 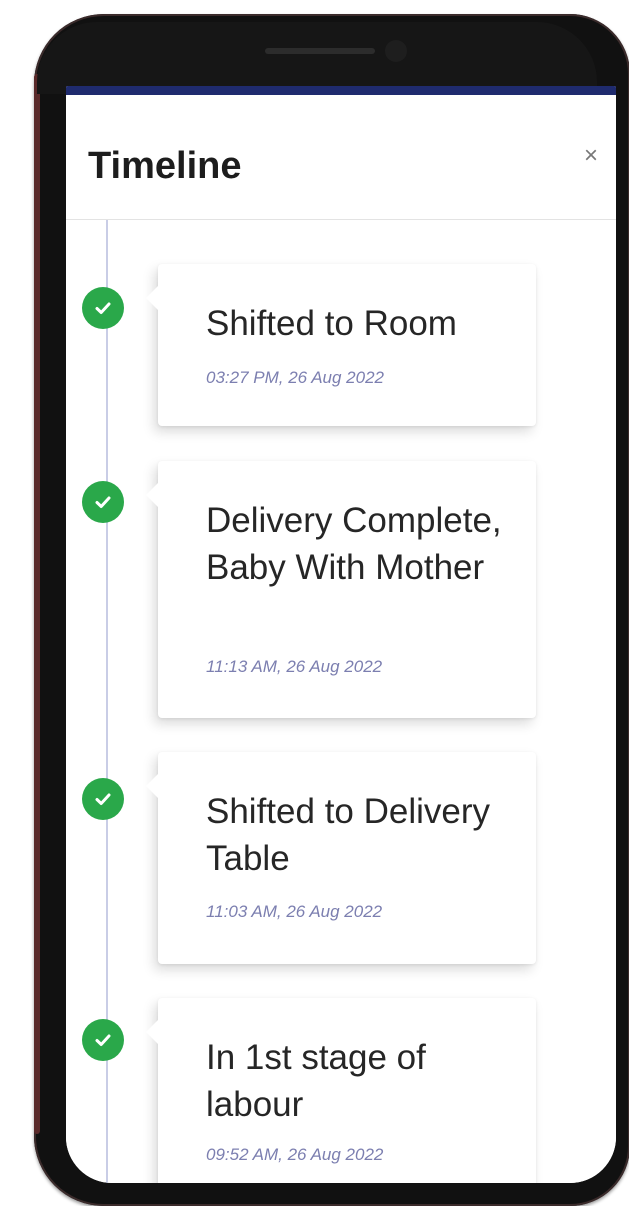 I want to click on status-bar, so click(x=341, y=90).